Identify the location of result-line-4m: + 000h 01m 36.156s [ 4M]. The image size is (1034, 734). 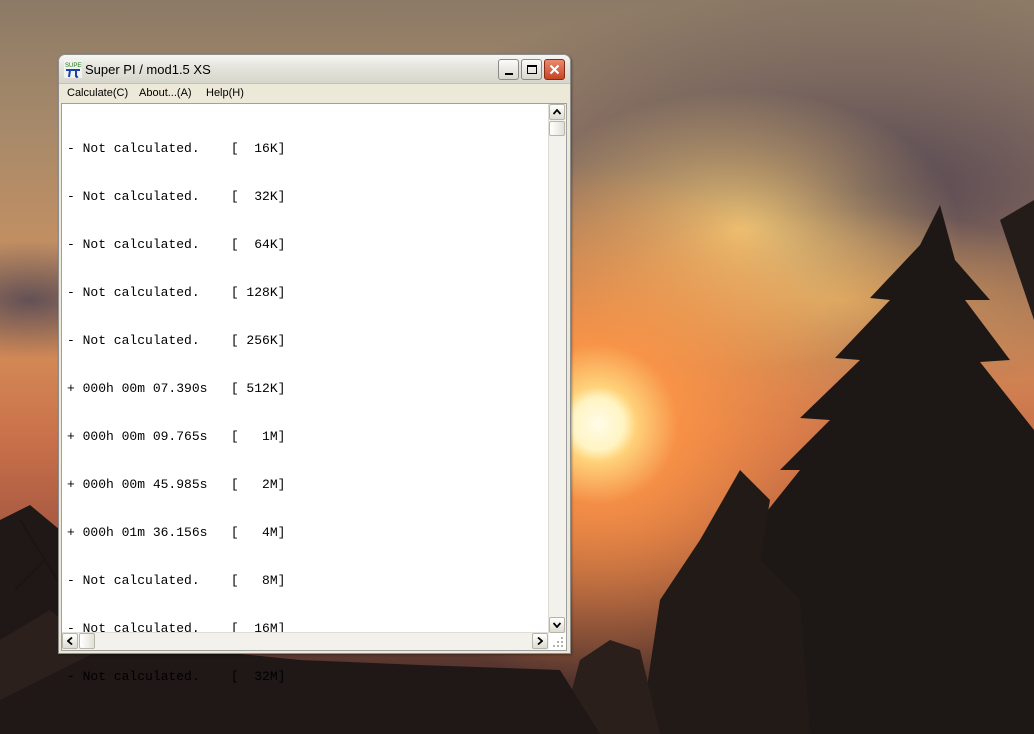
(176, 532).